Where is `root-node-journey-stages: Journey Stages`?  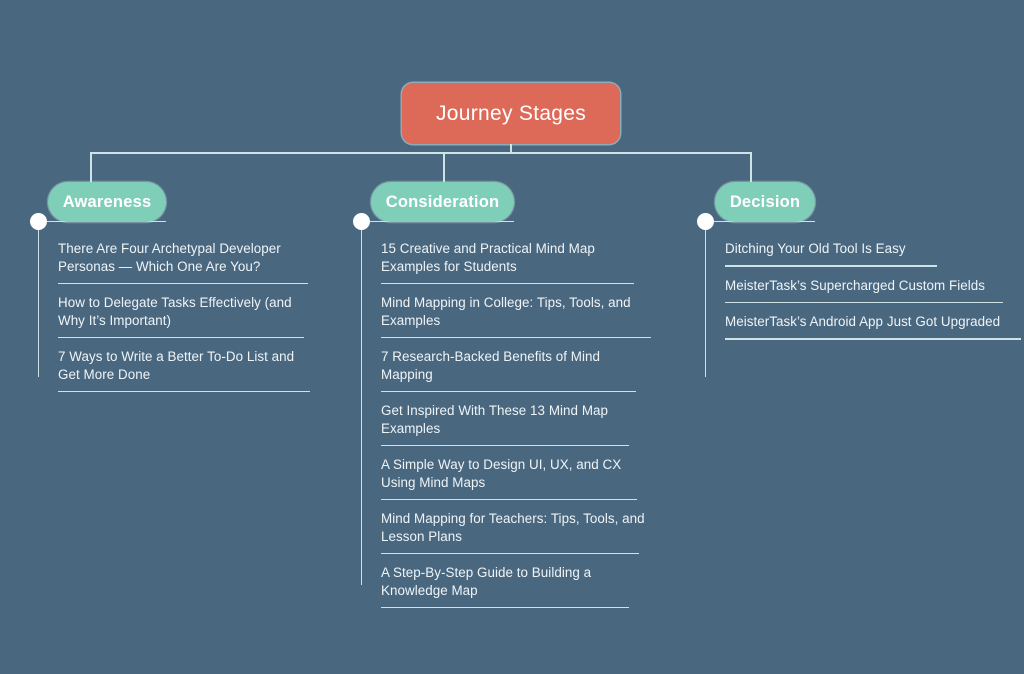 root-node-journey-stages: Journey Stages is located at coordinates (511, 113).